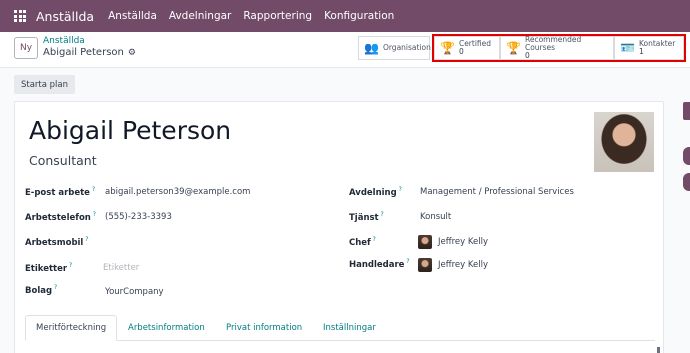 This screenshot has height=353, width=690. What do you see at coordinates (497, 192) in the screenshot?
I see `department-field: Management / Professional Services` at bounding box center [497, 192].